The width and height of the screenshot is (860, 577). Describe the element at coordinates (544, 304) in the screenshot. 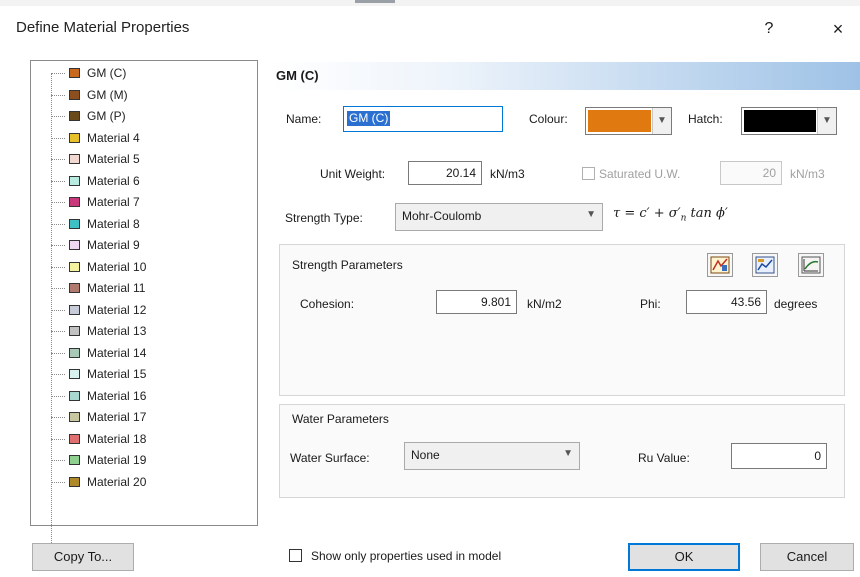

I see `cohesion-unit: kN/m2` at that location.